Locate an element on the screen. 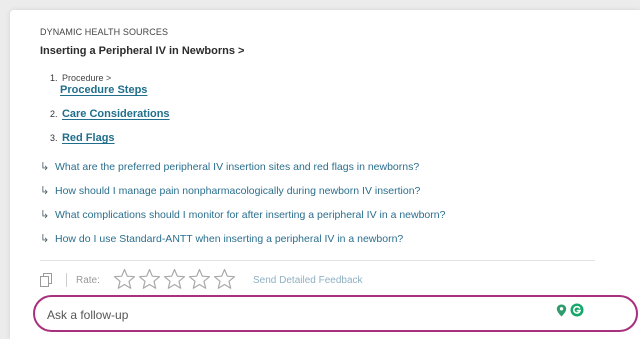 The width and height of the screenshot is (640, 339). section-number: 2. is located at coordinates (54, 114).